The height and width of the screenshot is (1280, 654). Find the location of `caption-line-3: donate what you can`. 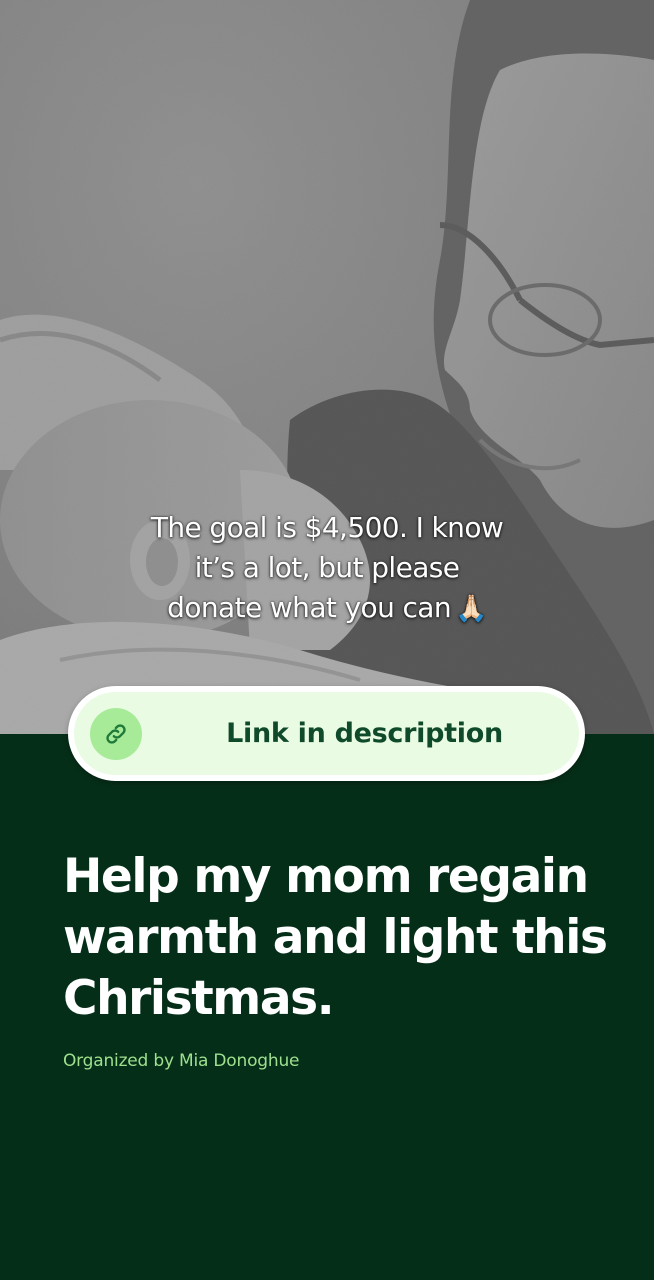

caption-line-3: donate what you can is located at coordinates (309, 607).